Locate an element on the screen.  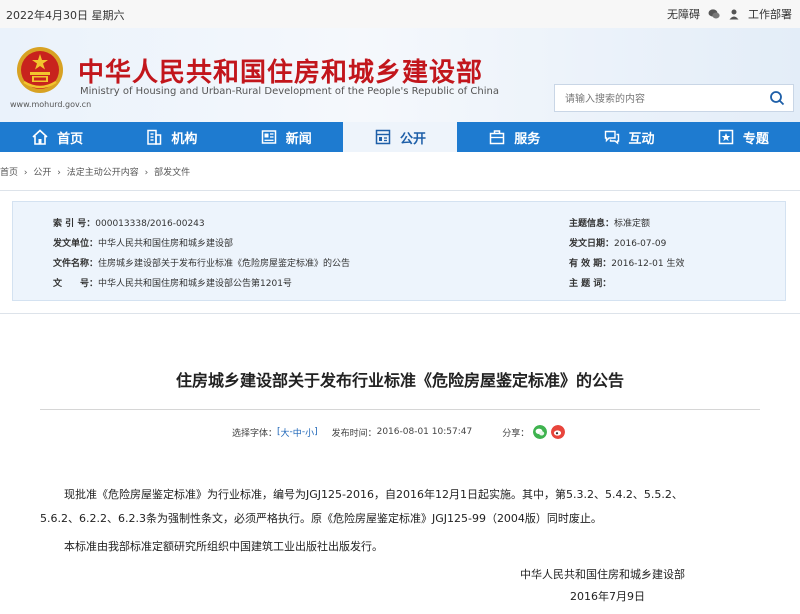
news-icon is located at coordinates (268, 137).